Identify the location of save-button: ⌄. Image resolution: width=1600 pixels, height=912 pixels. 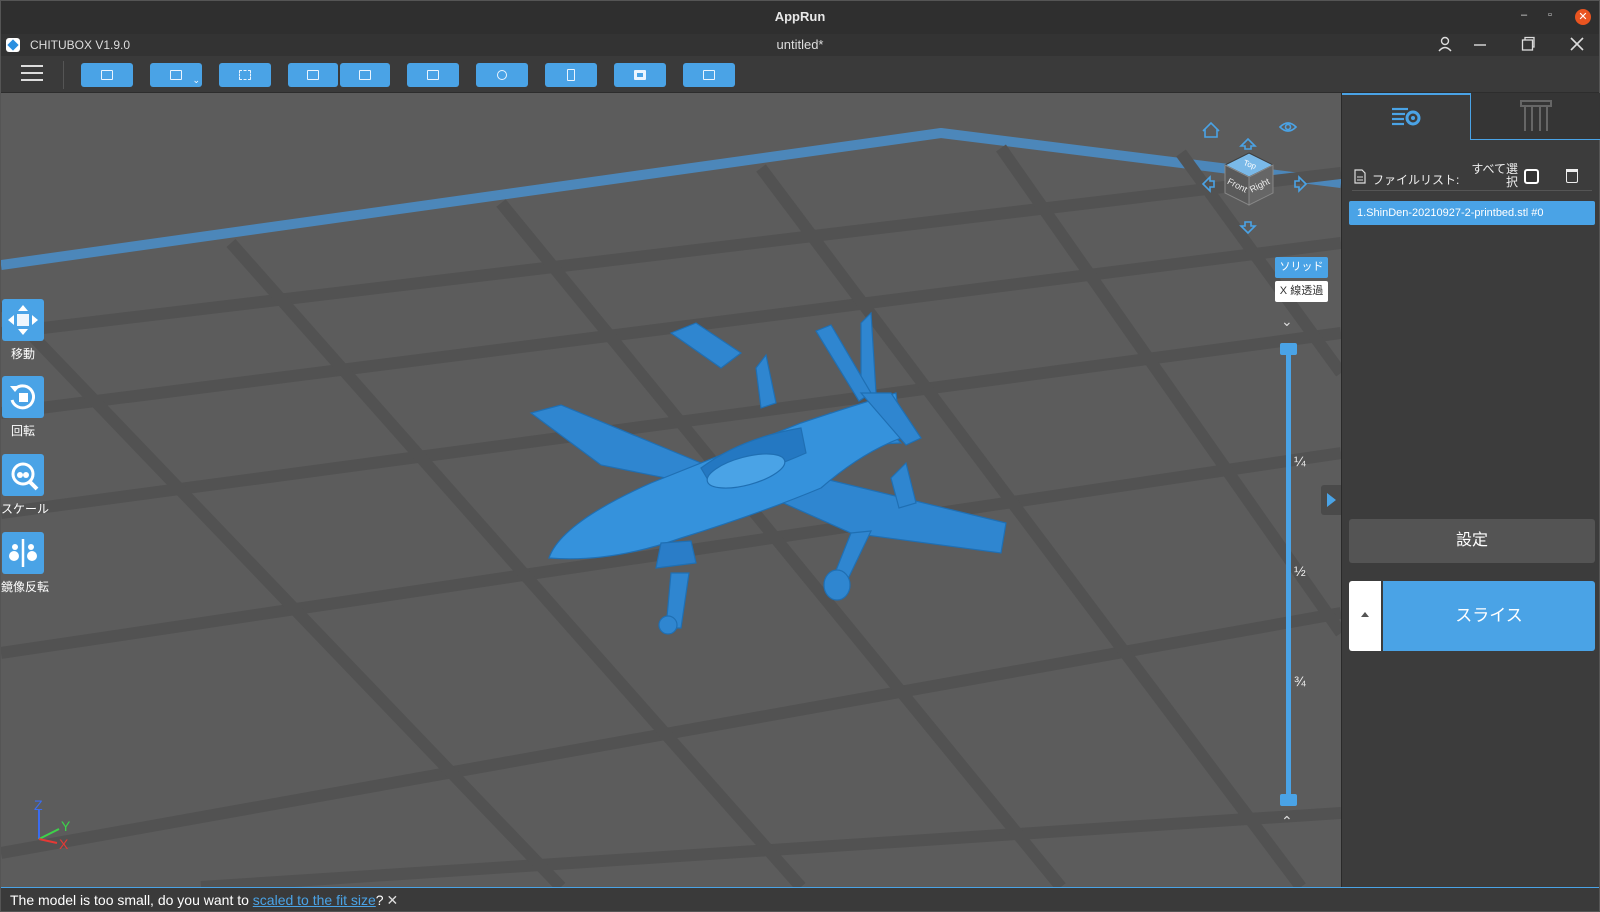
(176, 75).